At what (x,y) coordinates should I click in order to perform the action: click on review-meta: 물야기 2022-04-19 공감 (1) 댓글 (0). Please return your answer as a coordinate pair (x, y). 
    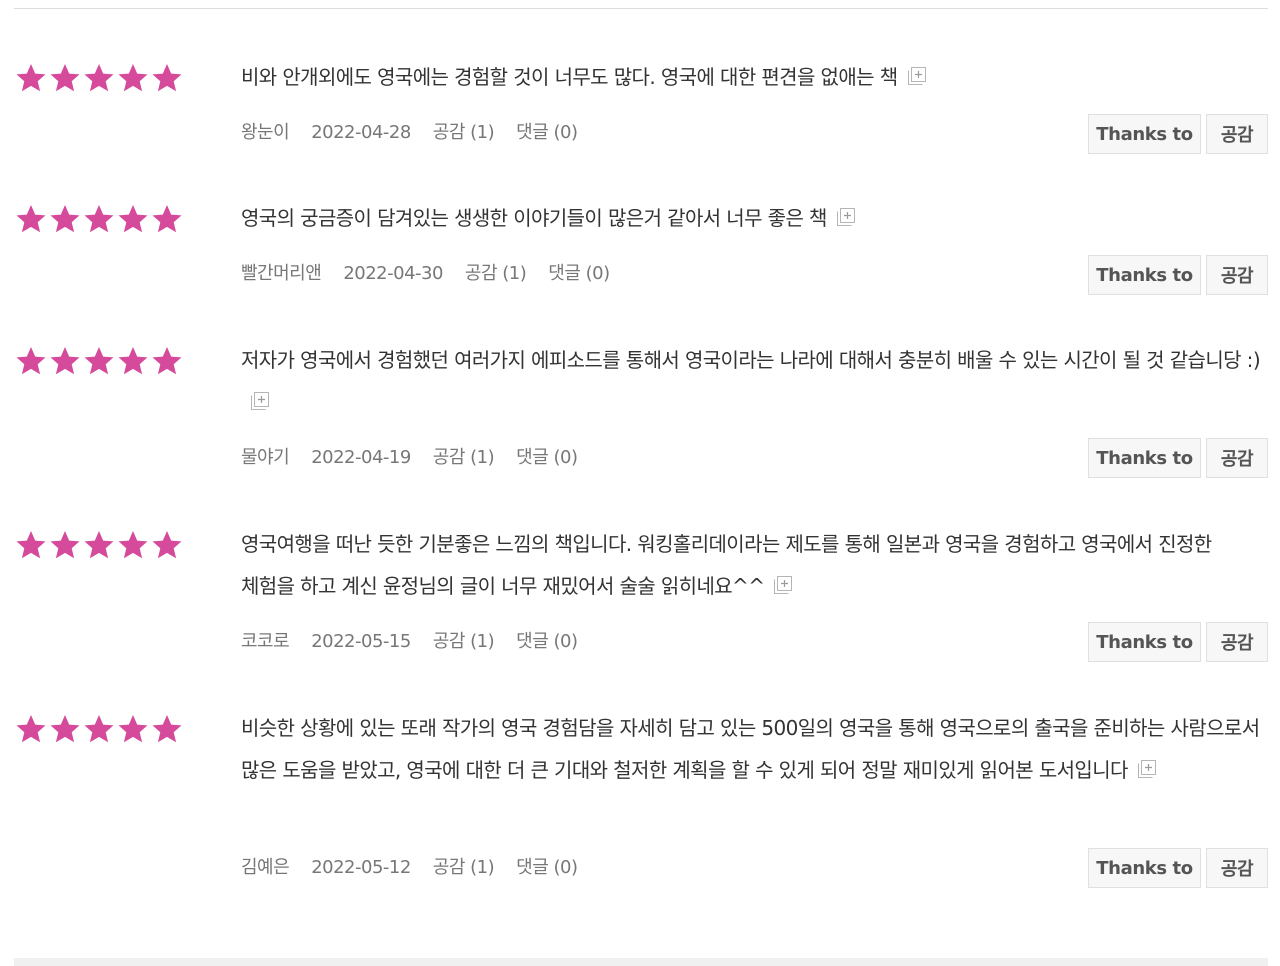
    Looking at the image, I should click on (409, 458).